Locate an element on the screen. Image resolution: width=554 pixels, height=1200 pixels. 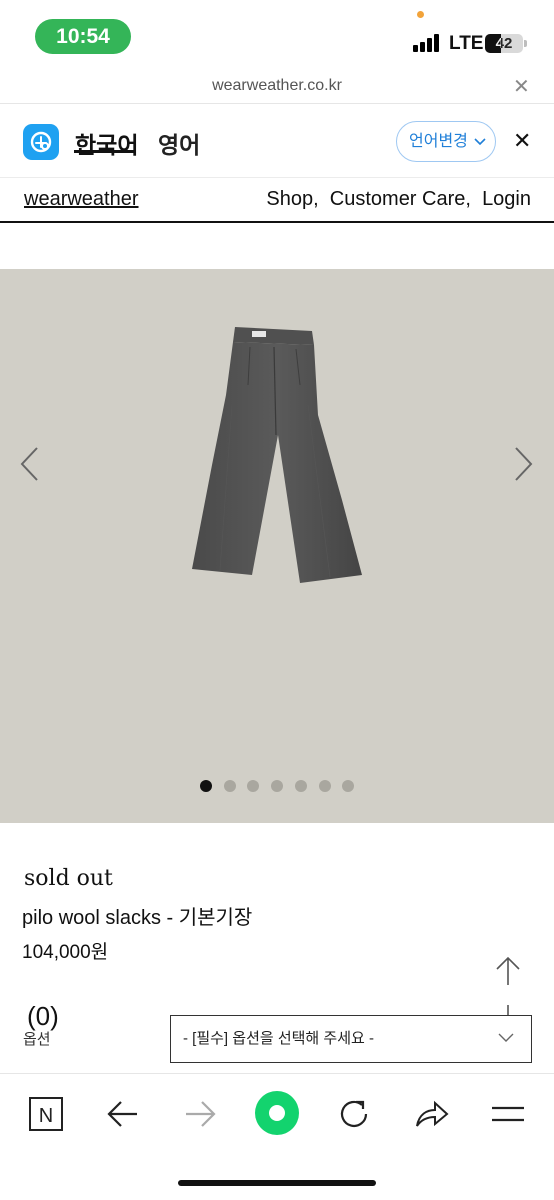
scroll-up-arrow-icon is located at coordinates (508, 971).